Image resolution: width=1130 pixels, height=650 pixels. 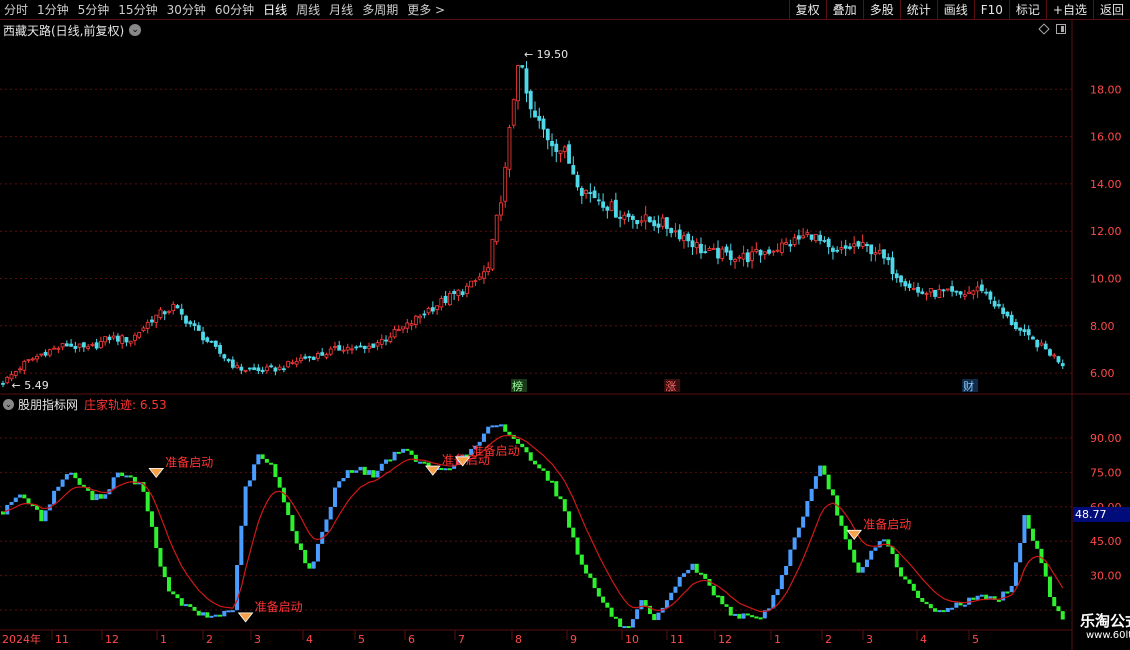 What do you see at coordinates (137, 10) in the screenshot?
I see `period-tab: 15分钟` at bounding box center [137, 10].